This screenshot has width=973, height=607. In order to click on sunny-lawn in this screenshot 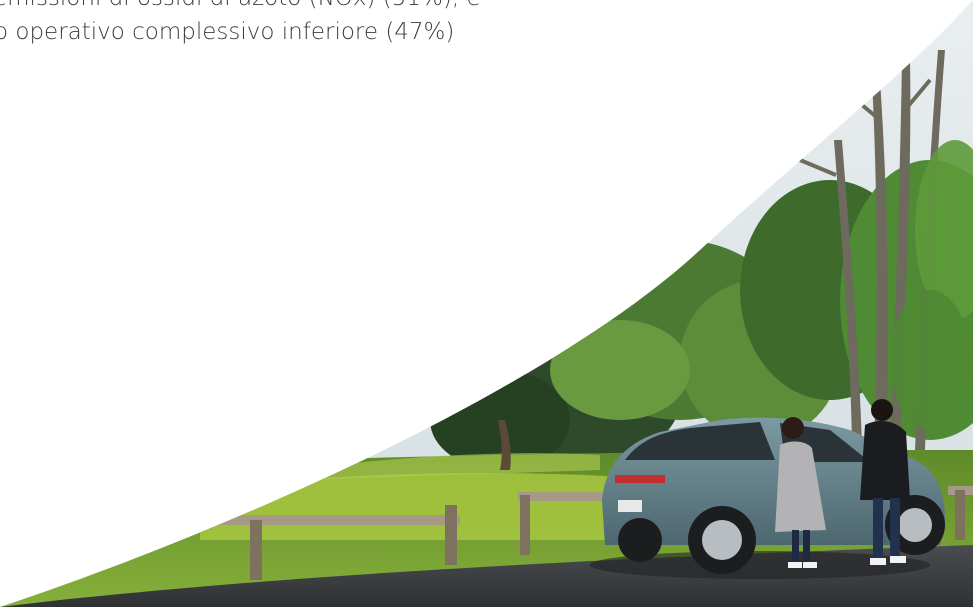, I will do `click(420, 506)`.